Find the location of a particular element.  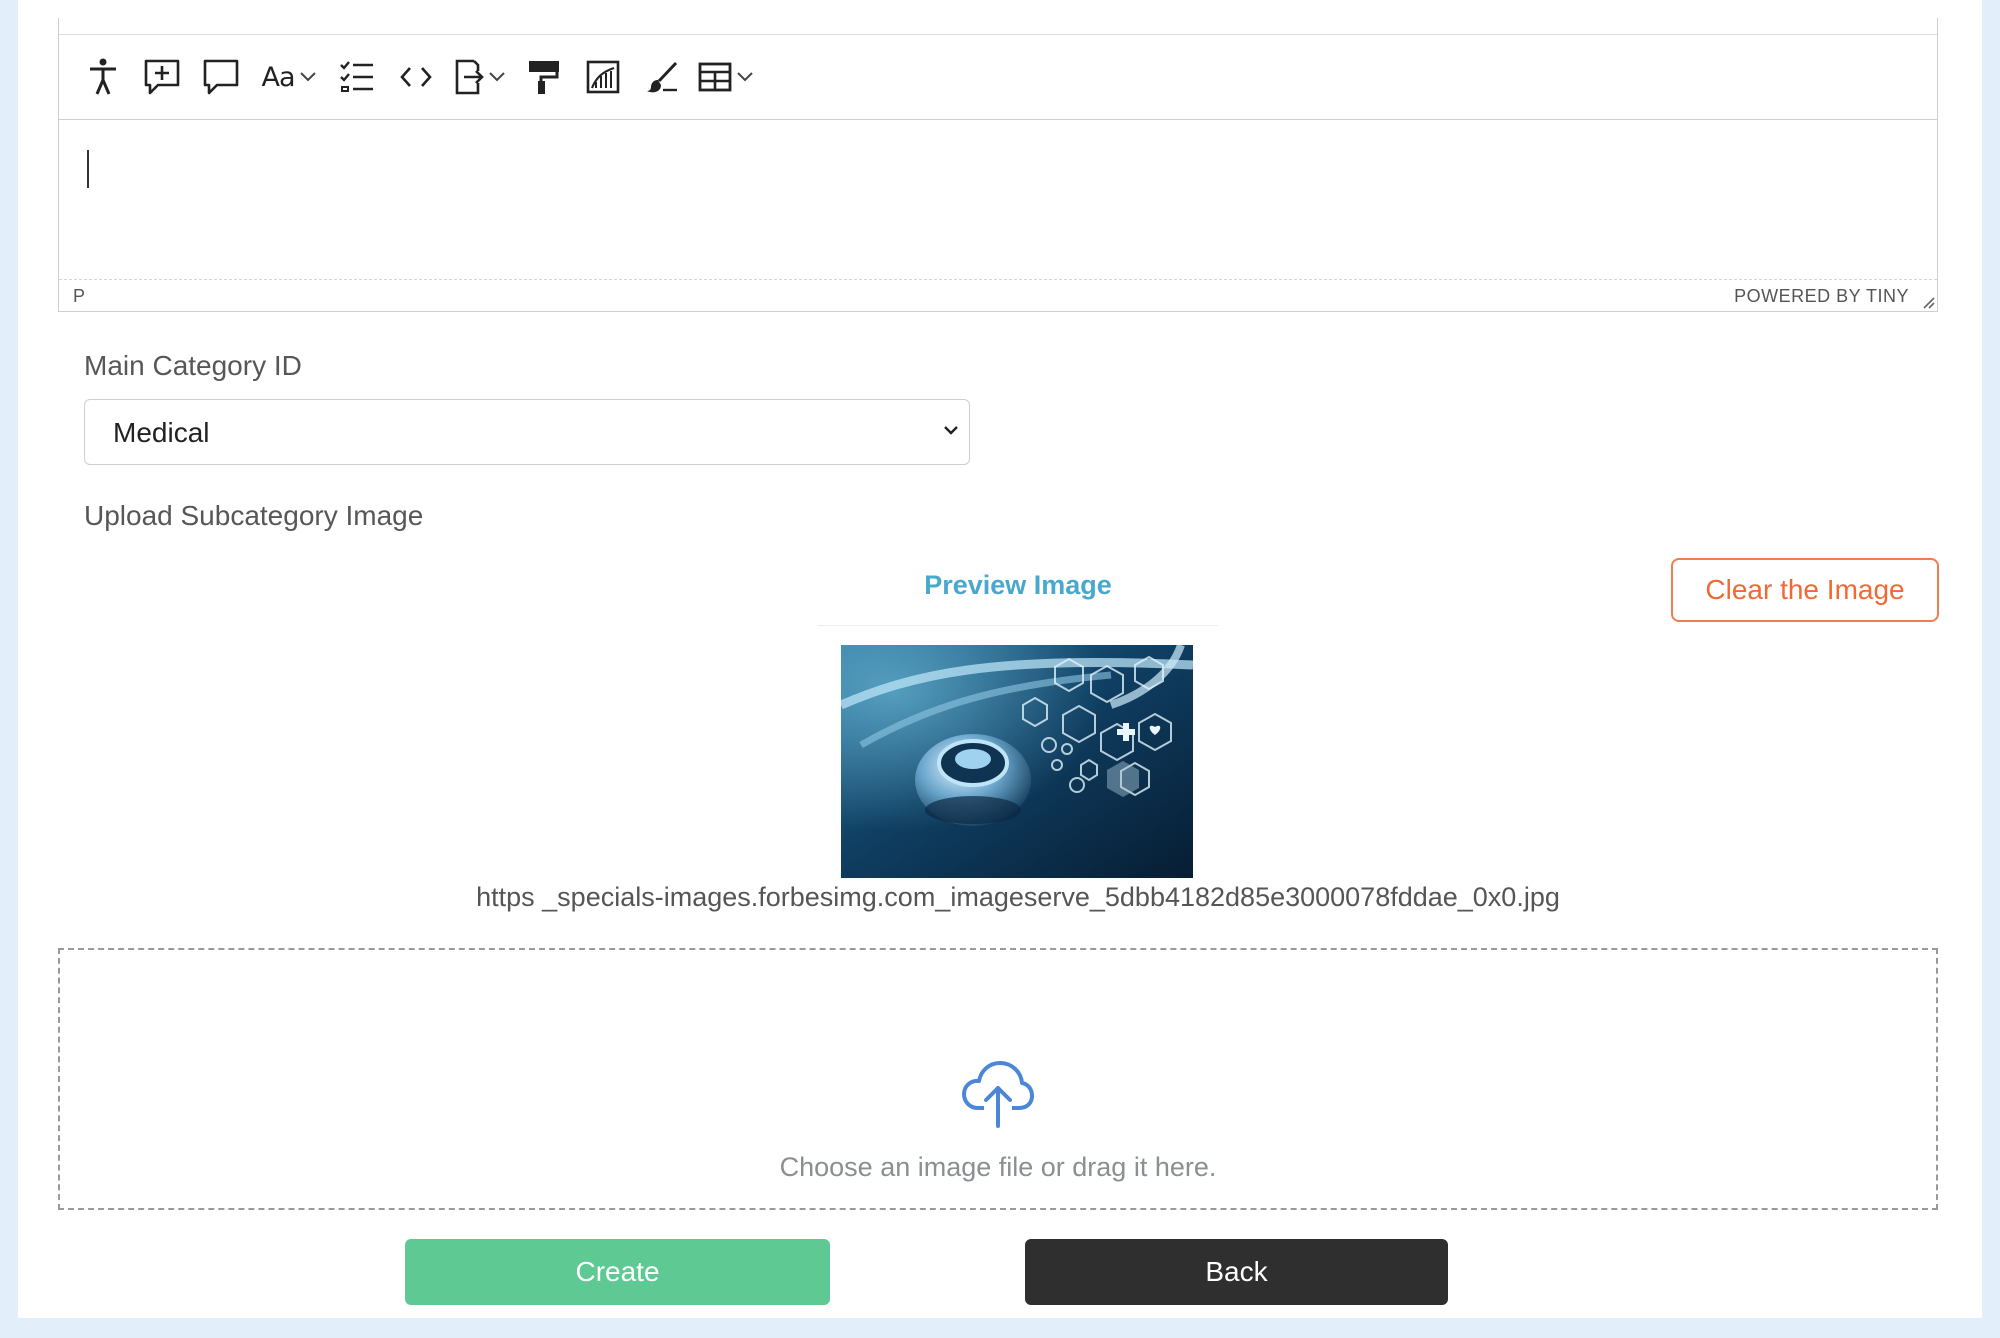

editor-toolbar: Aa is located at coordinates (998, 77).